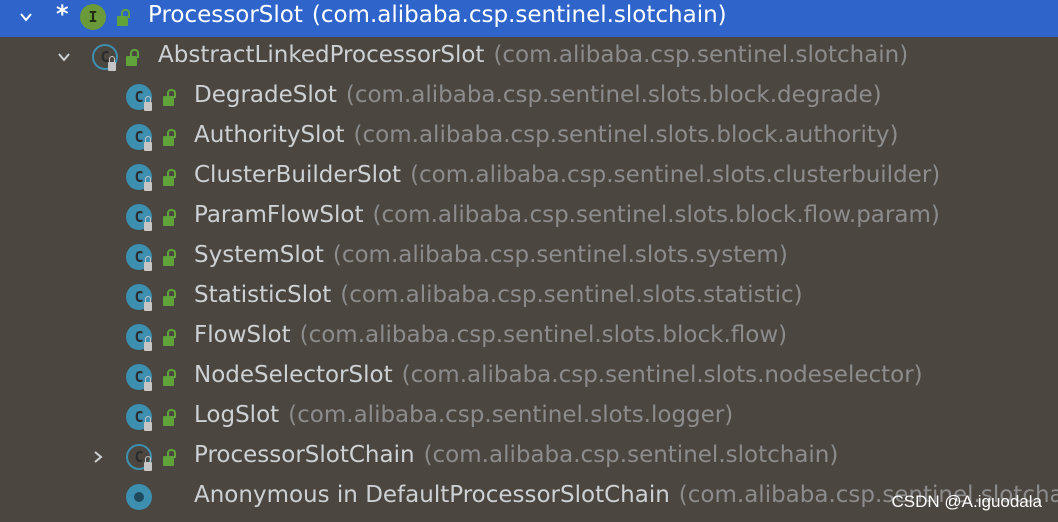 The height and width of the screenshot is (522, 1058). What do you see at coordinates (259, 255) in the screenshot?
I see `class-name: SystemSlot` at bounding box center [259, 255].